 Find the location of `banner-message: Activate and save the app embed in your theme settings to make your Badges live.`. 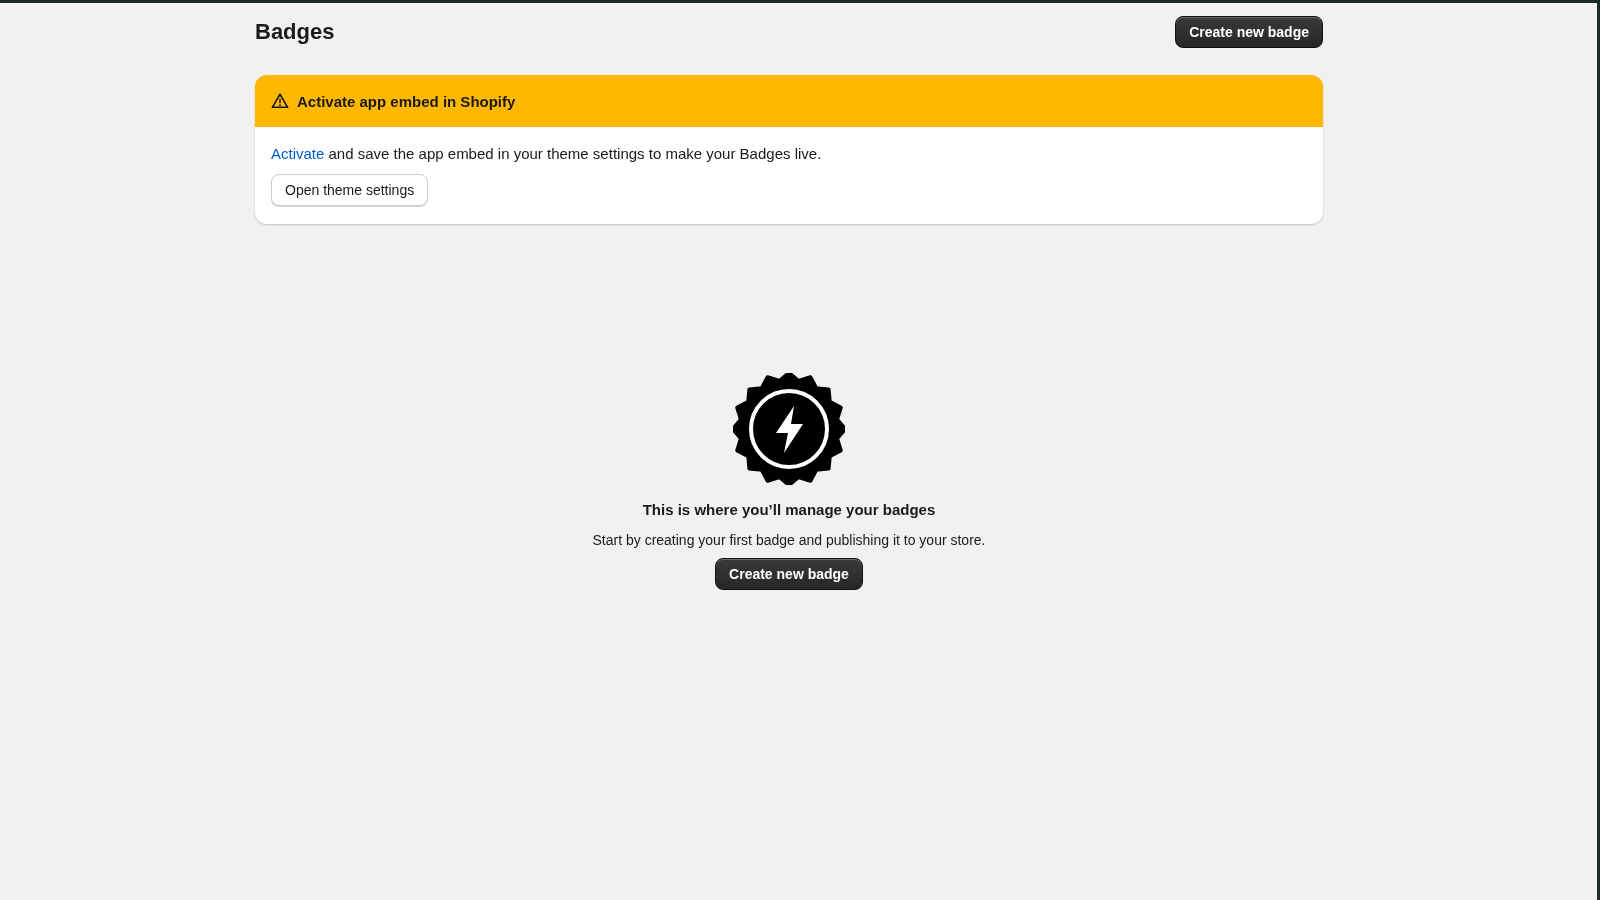

banner-message: Activate and save the app embed in your theme settings to make your Badges live. is located at coordinates (547, 153).